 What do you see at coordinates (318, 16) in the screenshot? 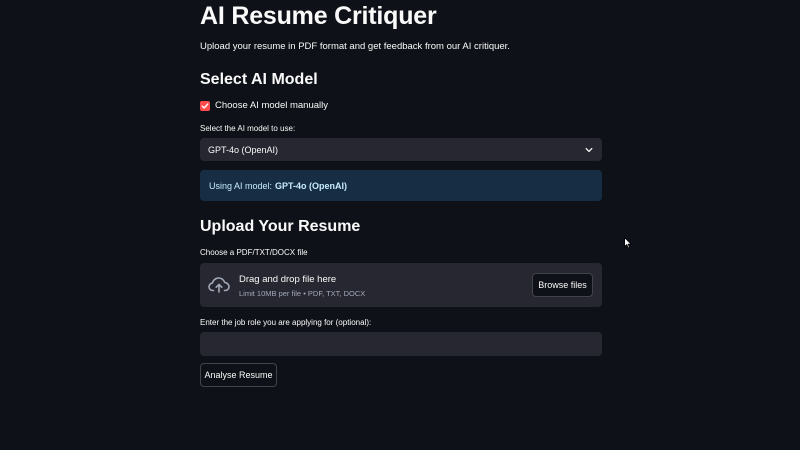
I see `page-title: AI Resume Critiquer` at bounding box center [318, 16].